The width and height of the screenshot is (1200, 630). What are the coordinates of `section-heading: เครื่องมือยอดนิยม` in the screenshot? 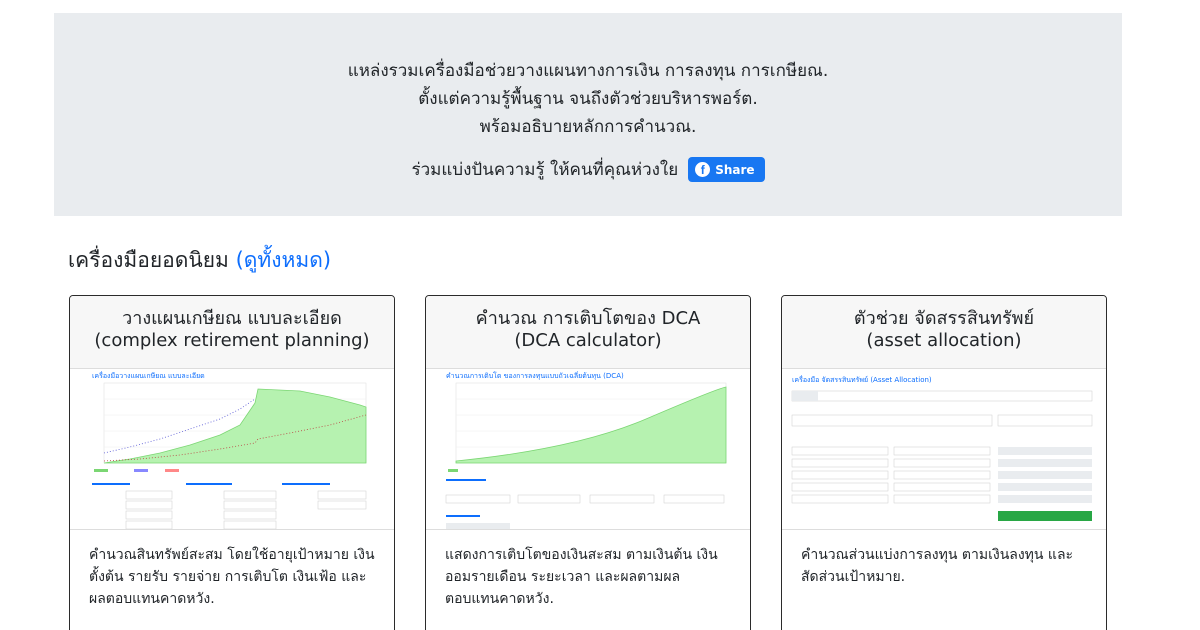 It's located at (148, 260).